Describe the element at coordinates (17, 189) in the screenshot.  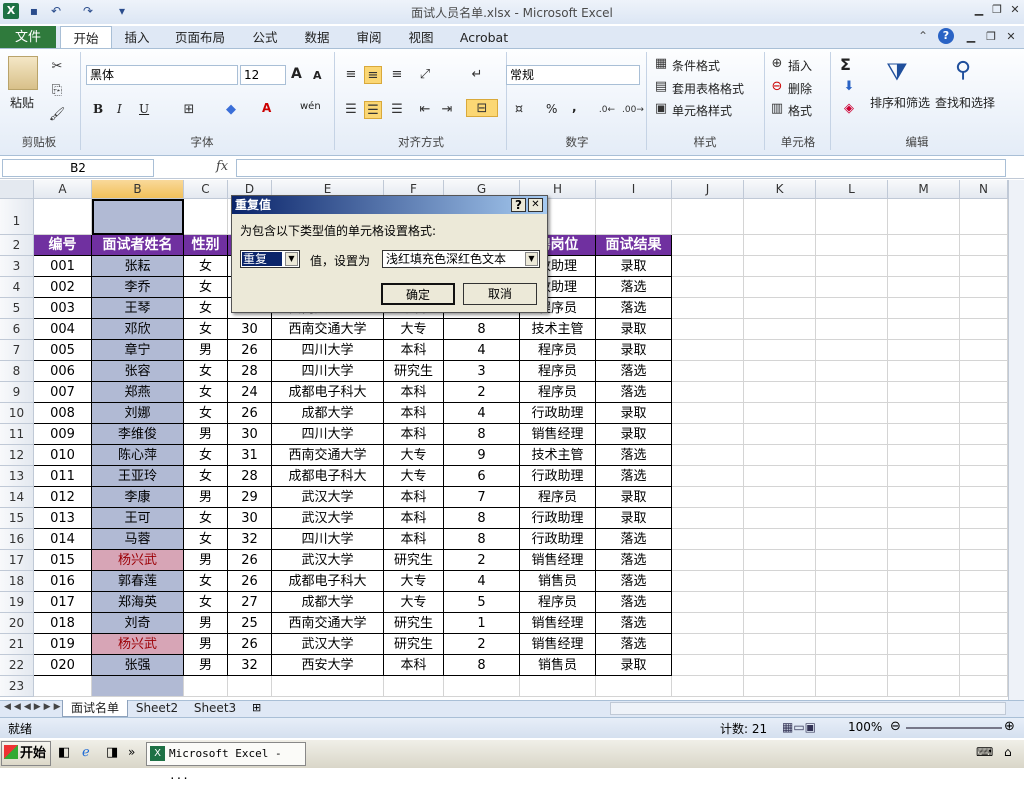
I see `select-all-button` at that location.